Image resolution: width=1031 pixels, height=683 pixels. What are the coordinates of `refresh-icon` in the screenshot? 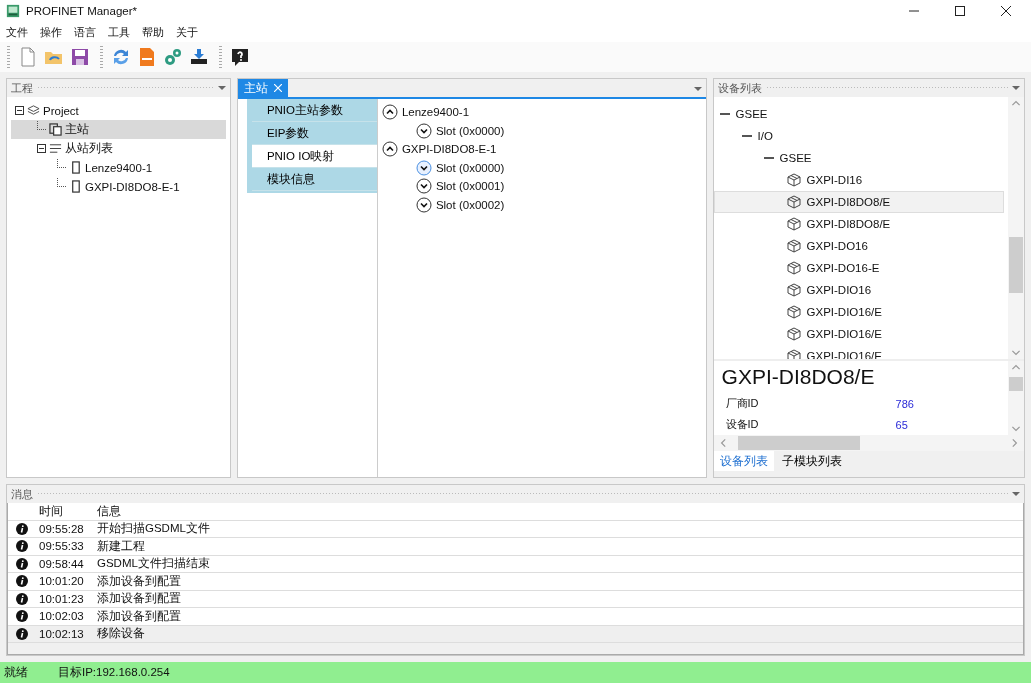 It's located at (121, 57).